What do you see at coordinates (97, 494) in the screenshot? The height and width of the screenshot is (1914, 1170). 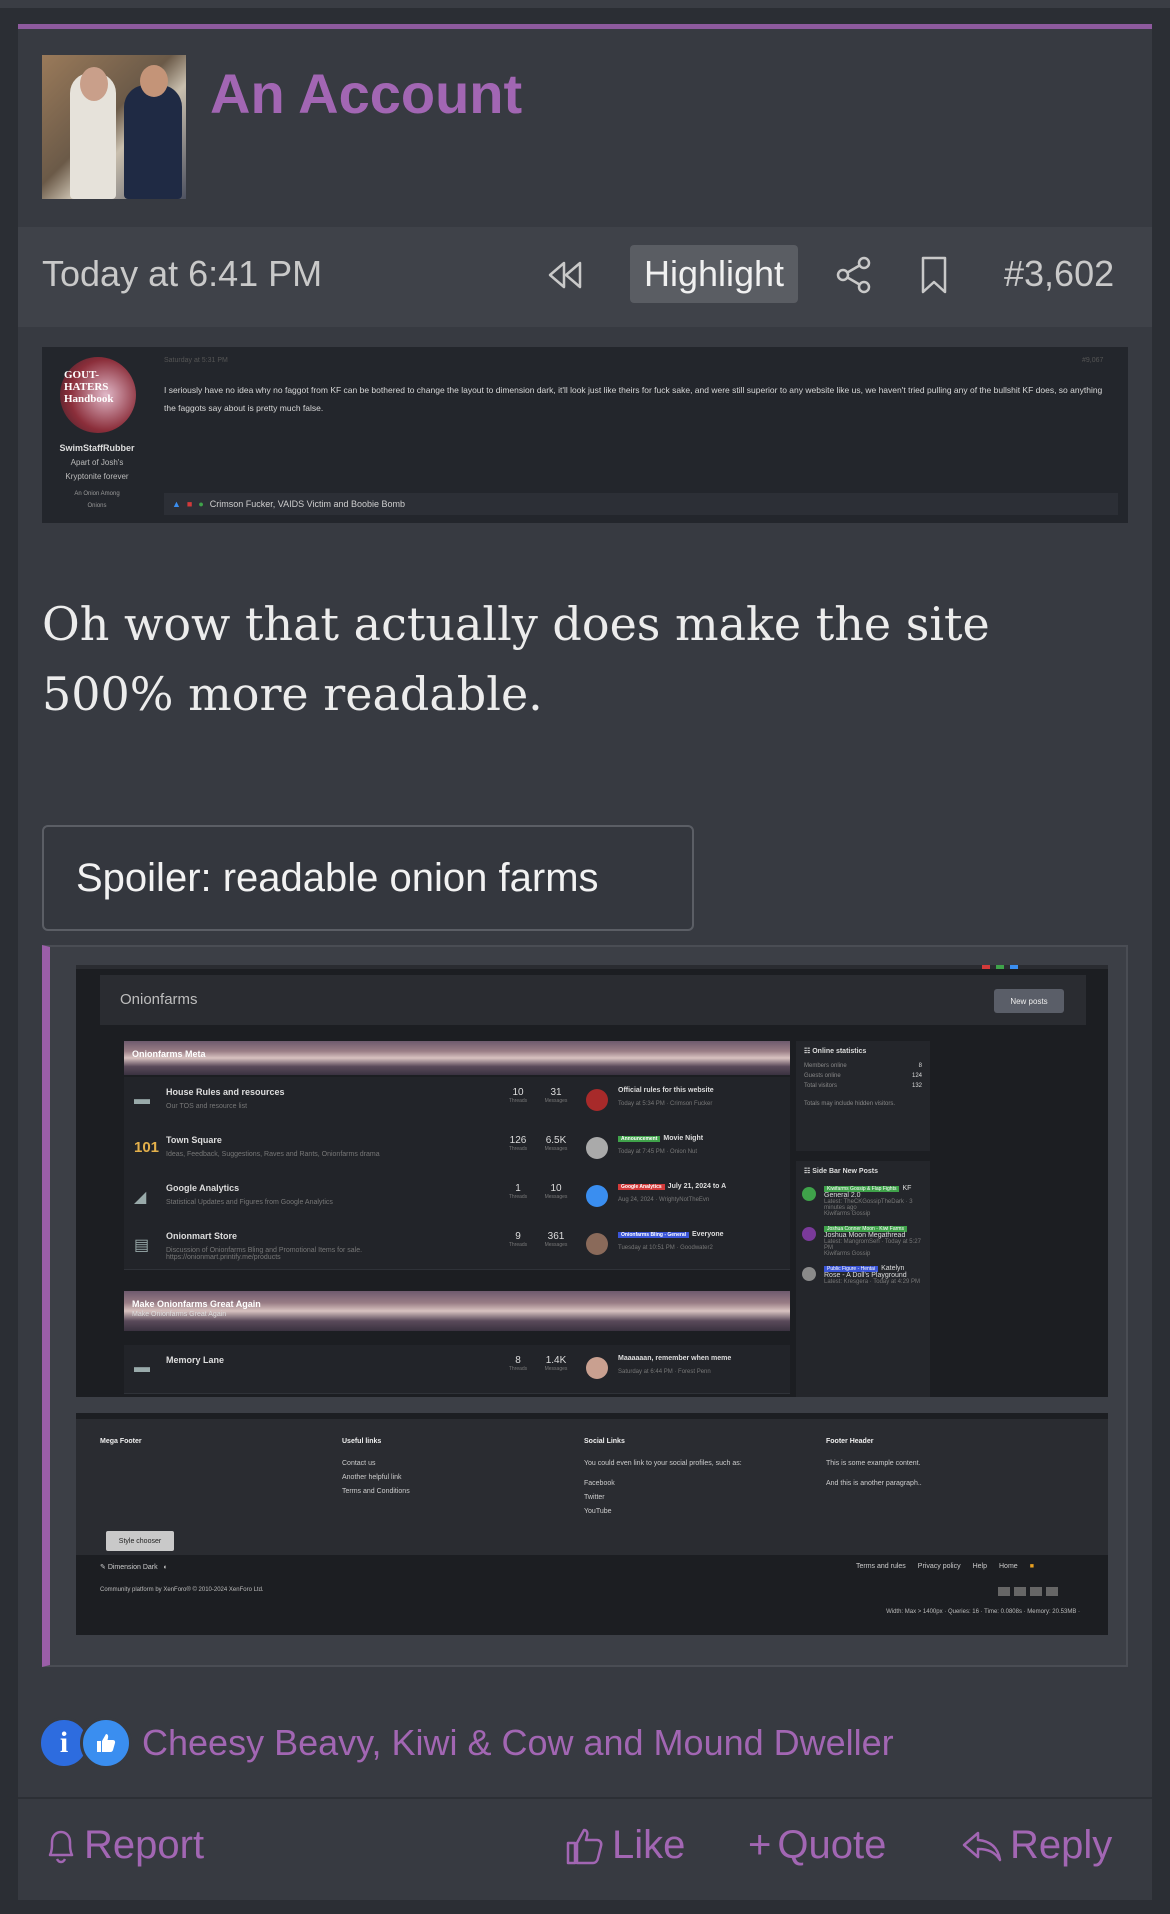 I see `quoted-banner-1: An Onion Among` at bounding box center [97, 494].